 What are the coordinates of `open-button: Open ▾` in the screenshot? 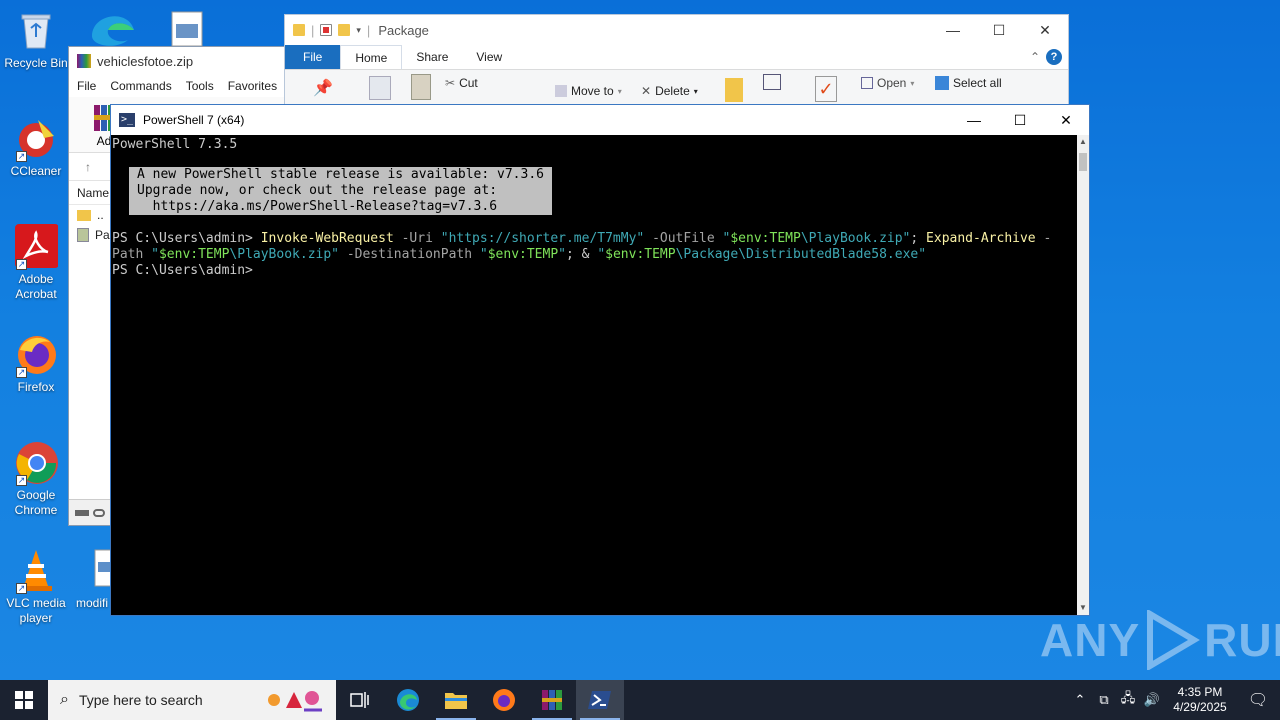 It's located at (887, 83).